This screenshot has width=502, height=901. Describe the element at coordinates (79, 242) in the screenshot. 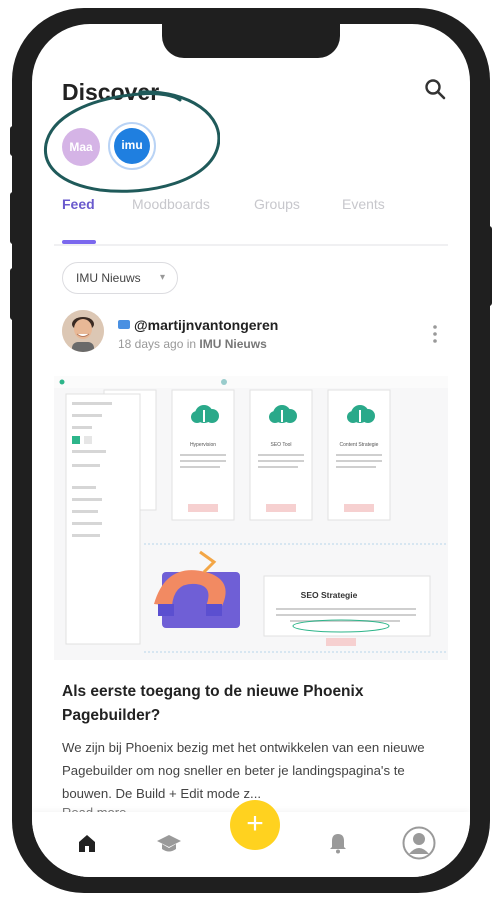

I see `active-tab-indicator` at that location.